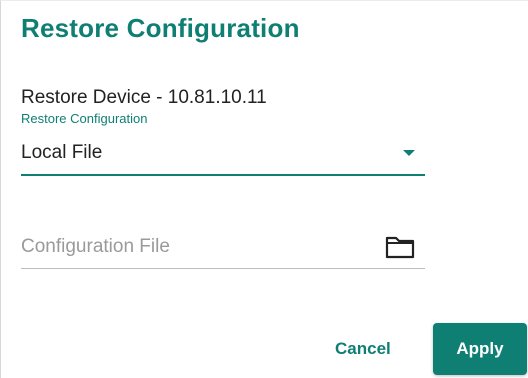  Describe the element at coordinates (400, 247) in the screenshot. I see `folder-icon` at that location.